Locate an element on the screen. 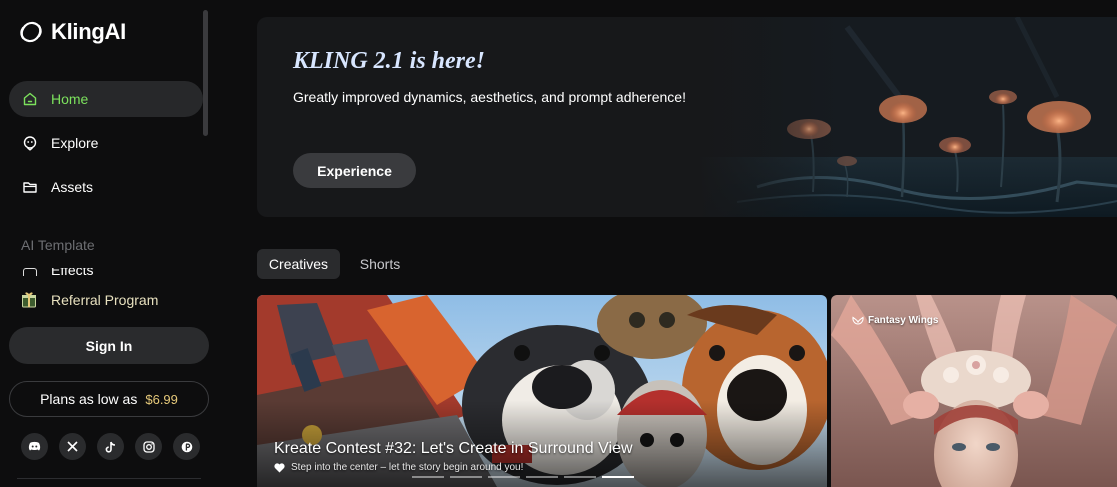 The width and height of the screenshot is (1117, 487). sidebar-item-effects: Effects is located at coordinates (61, 272).